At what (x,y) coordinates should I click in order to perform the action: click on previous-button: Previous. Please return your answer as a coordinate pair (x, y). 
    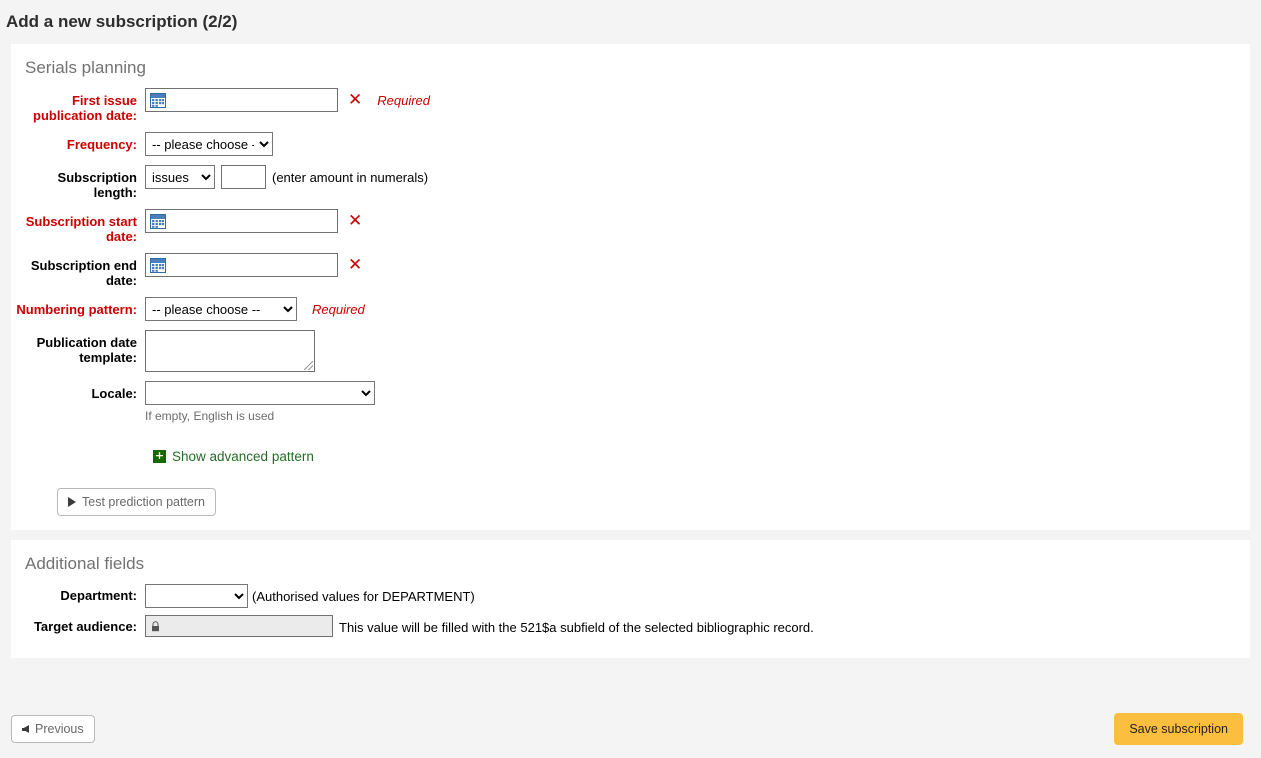
    Looking at the image, I should click on (53, 729).